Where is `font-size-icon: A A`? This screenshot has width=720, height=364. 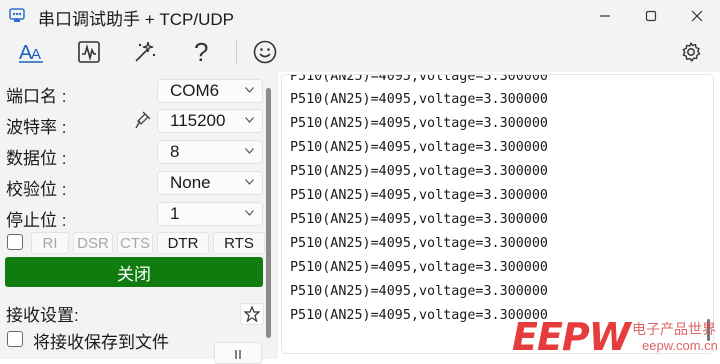
font-size-icon: A A is located at coordinates (31, 53).